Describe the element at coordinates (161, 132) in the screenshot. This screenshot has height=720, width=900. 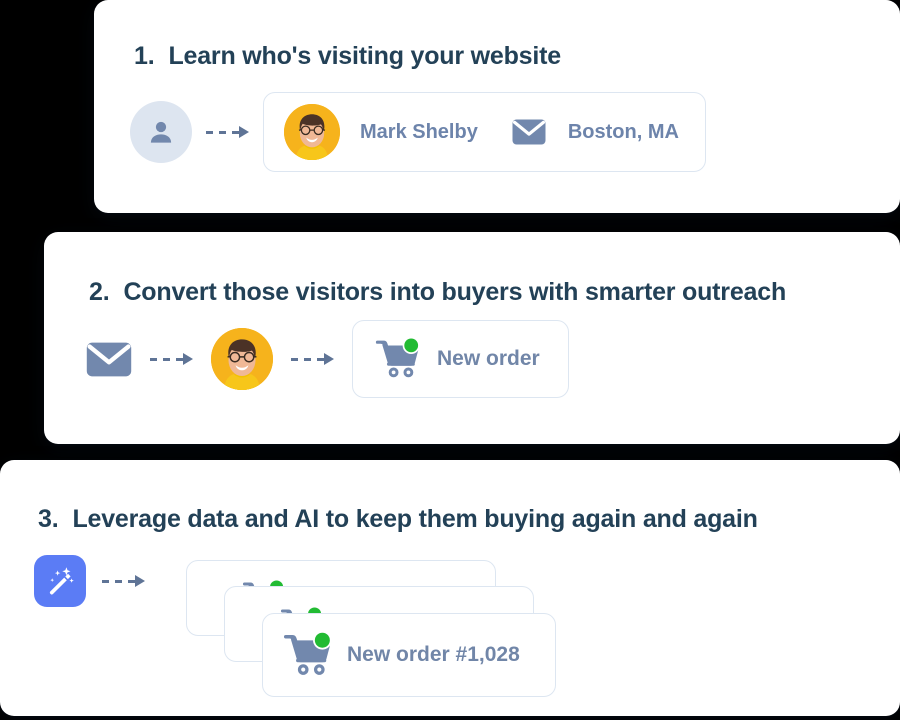
I see `anonymous-person-icon` at that location.